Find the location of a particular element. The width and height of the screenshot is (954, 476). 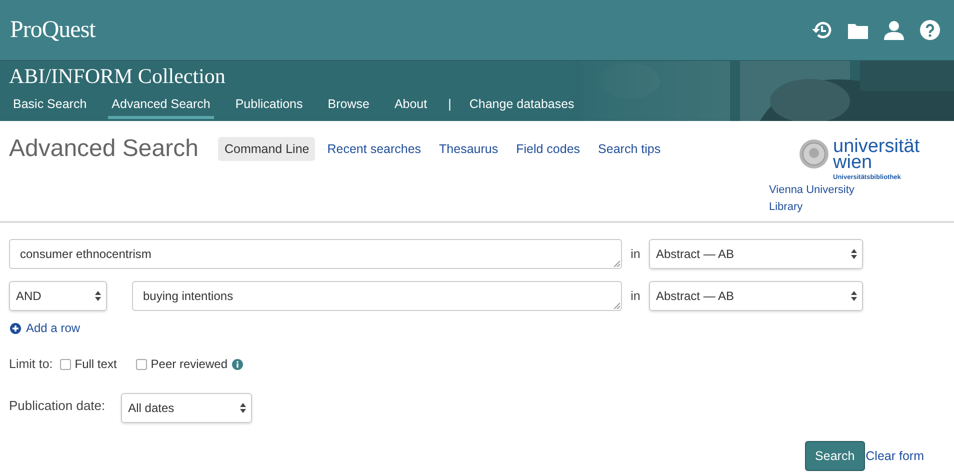

search-field: consumer ethnocentrism is located at coordinates (315, 254).